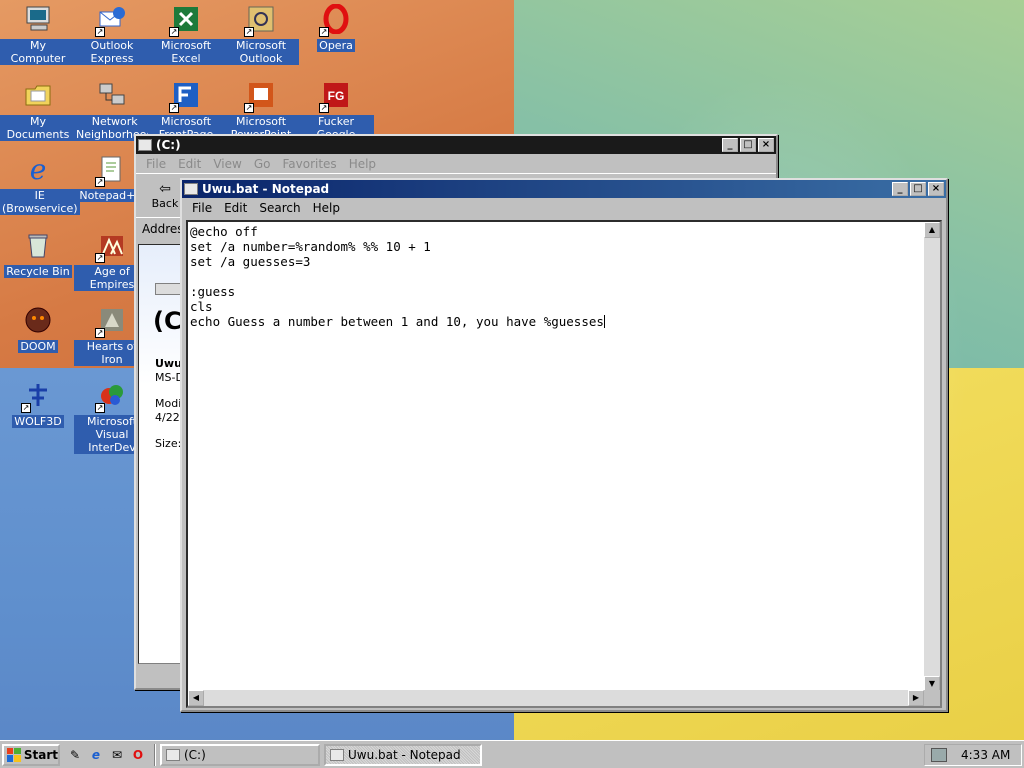 The image size is (1024, 768). What do you see at coordinates (932, 230) in the screenshot?
I see `scroll-up-icon: ▲` at bounding box center [932, 230].